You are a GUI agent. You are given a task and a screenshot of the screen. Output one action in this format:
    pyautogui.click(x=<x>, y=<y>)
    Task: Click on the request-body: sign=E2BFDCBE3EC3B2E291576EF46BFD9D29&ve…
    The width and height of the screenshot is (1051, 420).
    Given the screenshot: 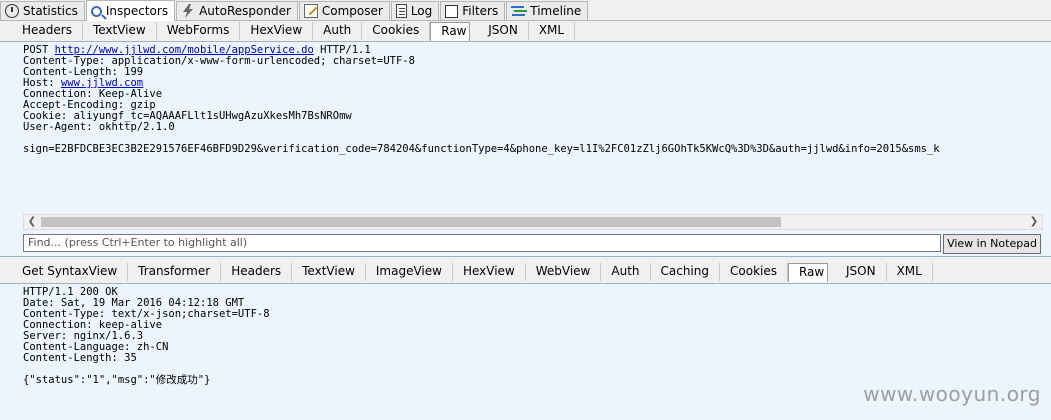 What is the action you would take?
    pyautogui.click(x=481, y=149)
    